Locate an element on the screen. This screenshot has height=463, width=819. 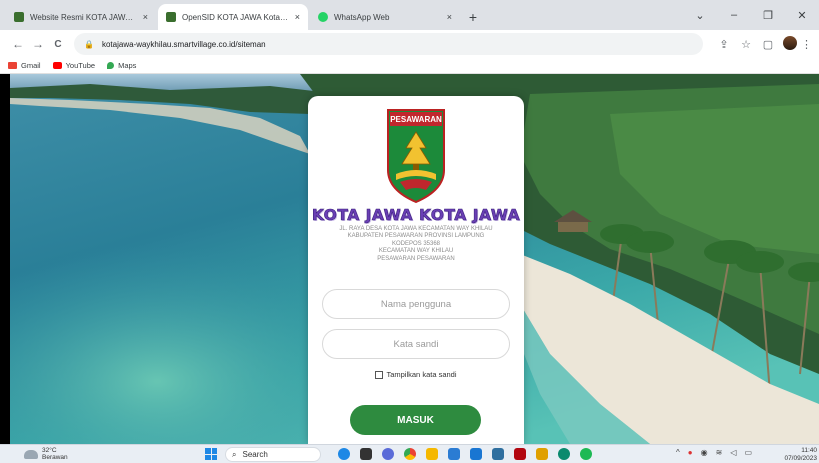
start-button is located at coordinates (211, 454).